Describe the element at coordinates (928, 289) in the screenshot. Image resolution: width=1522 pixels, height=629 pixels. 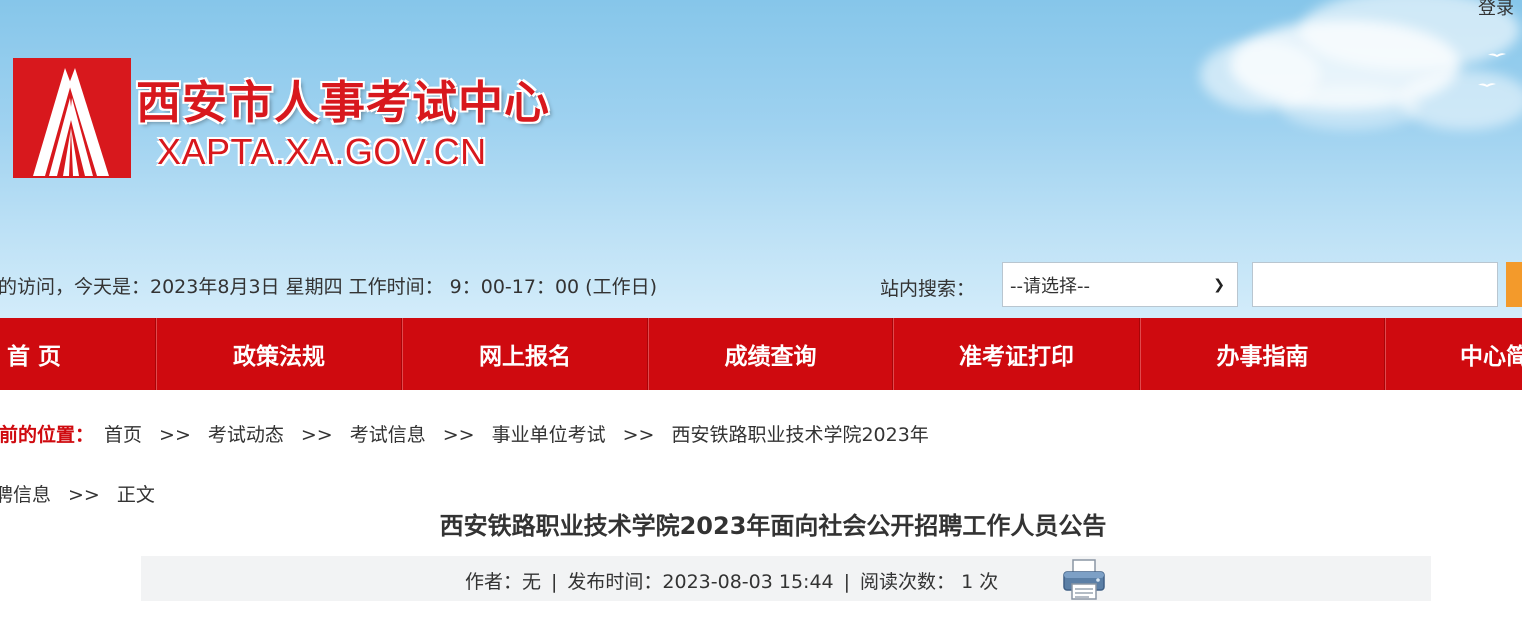
I see `search-label: 站内搜索：` at that location.